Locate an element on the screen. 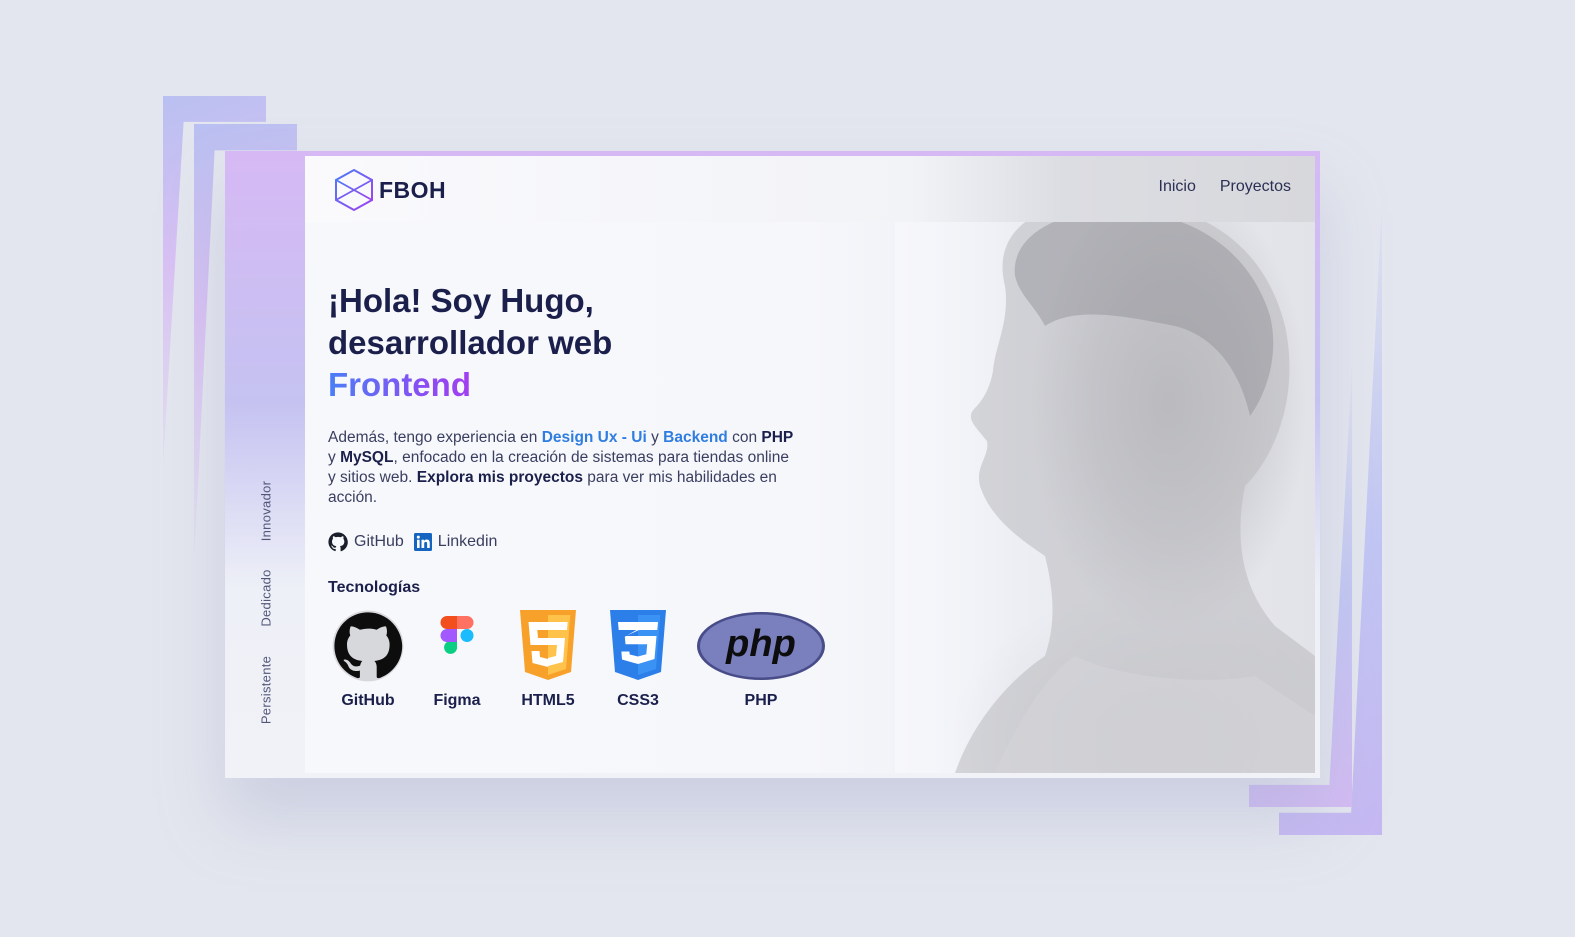 This screenshot has height=937, width=1575. linkedin-icon is located at coordinates (422, 542).